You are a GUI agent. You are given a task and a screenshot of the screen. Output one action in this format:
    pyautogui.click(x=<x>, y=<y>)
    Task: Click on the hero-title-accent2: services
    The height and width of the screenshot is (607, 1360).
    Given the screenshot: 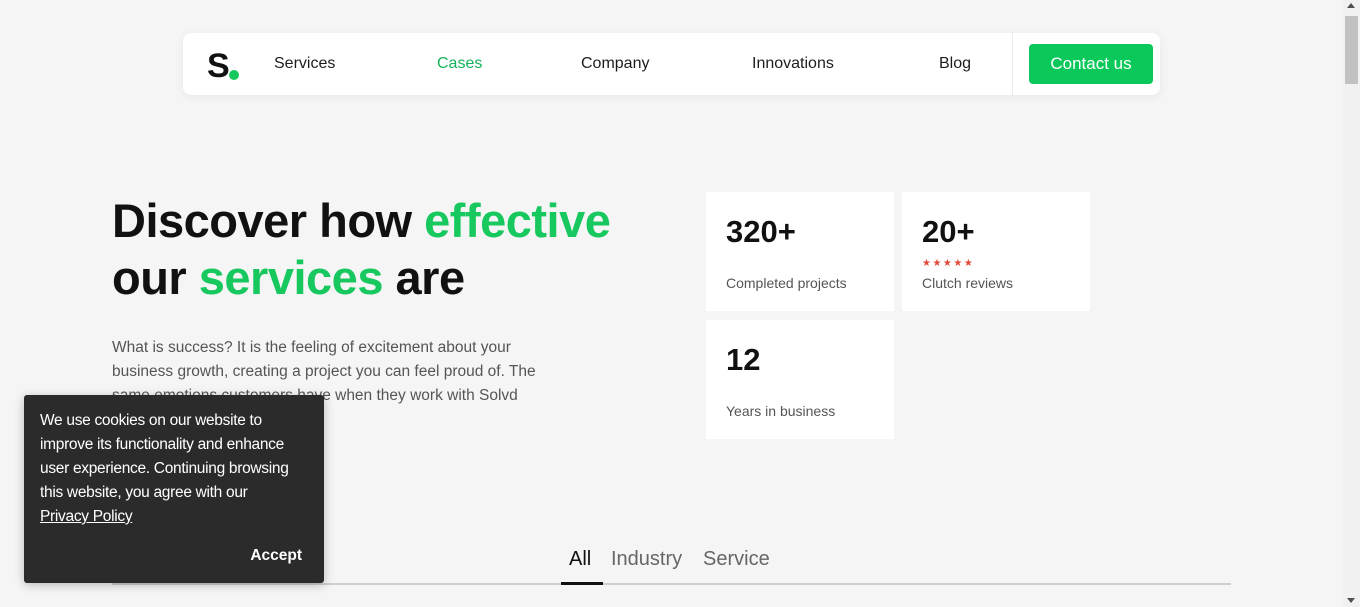 What is the action you would take?
    pyautogui.click(x=291, y=277)
    